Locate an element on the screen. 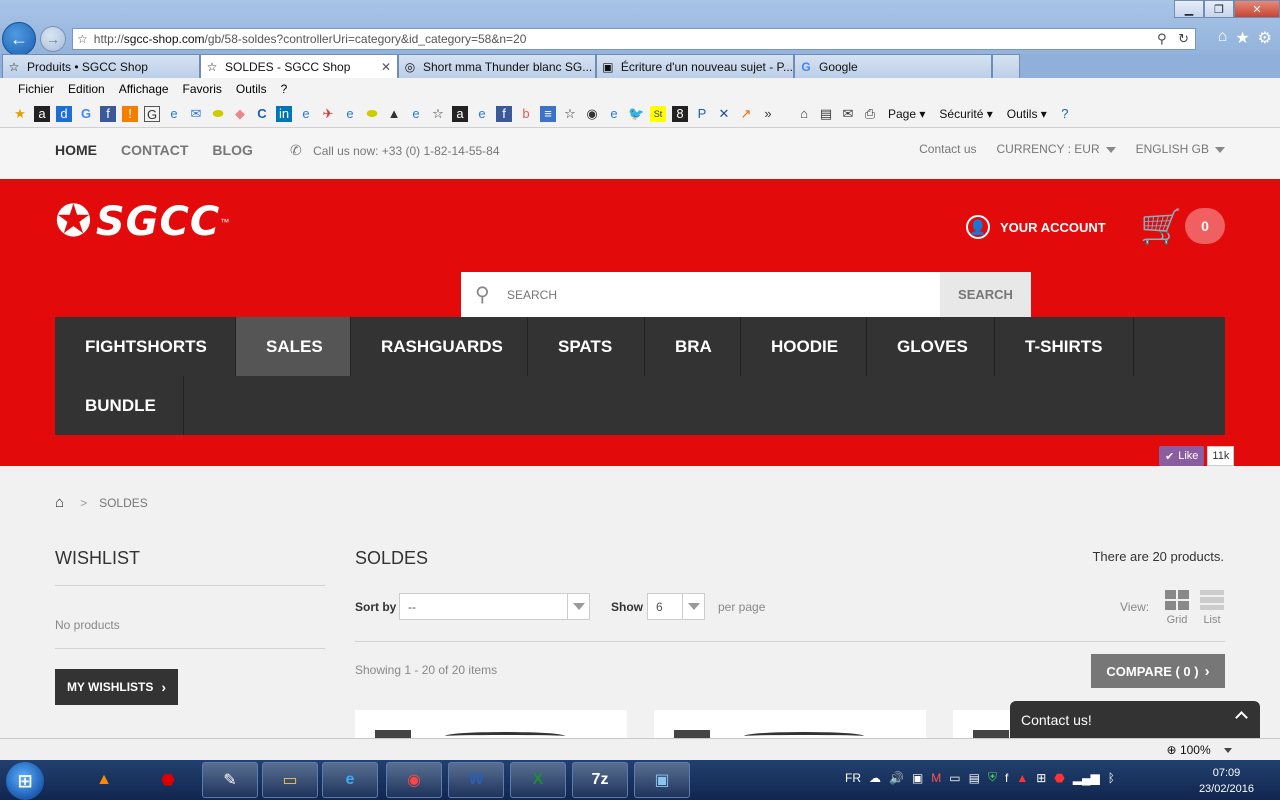 This screenshot has width=1280, height=800. menu-fichier: Fichier is located at coordinates (36, 89).